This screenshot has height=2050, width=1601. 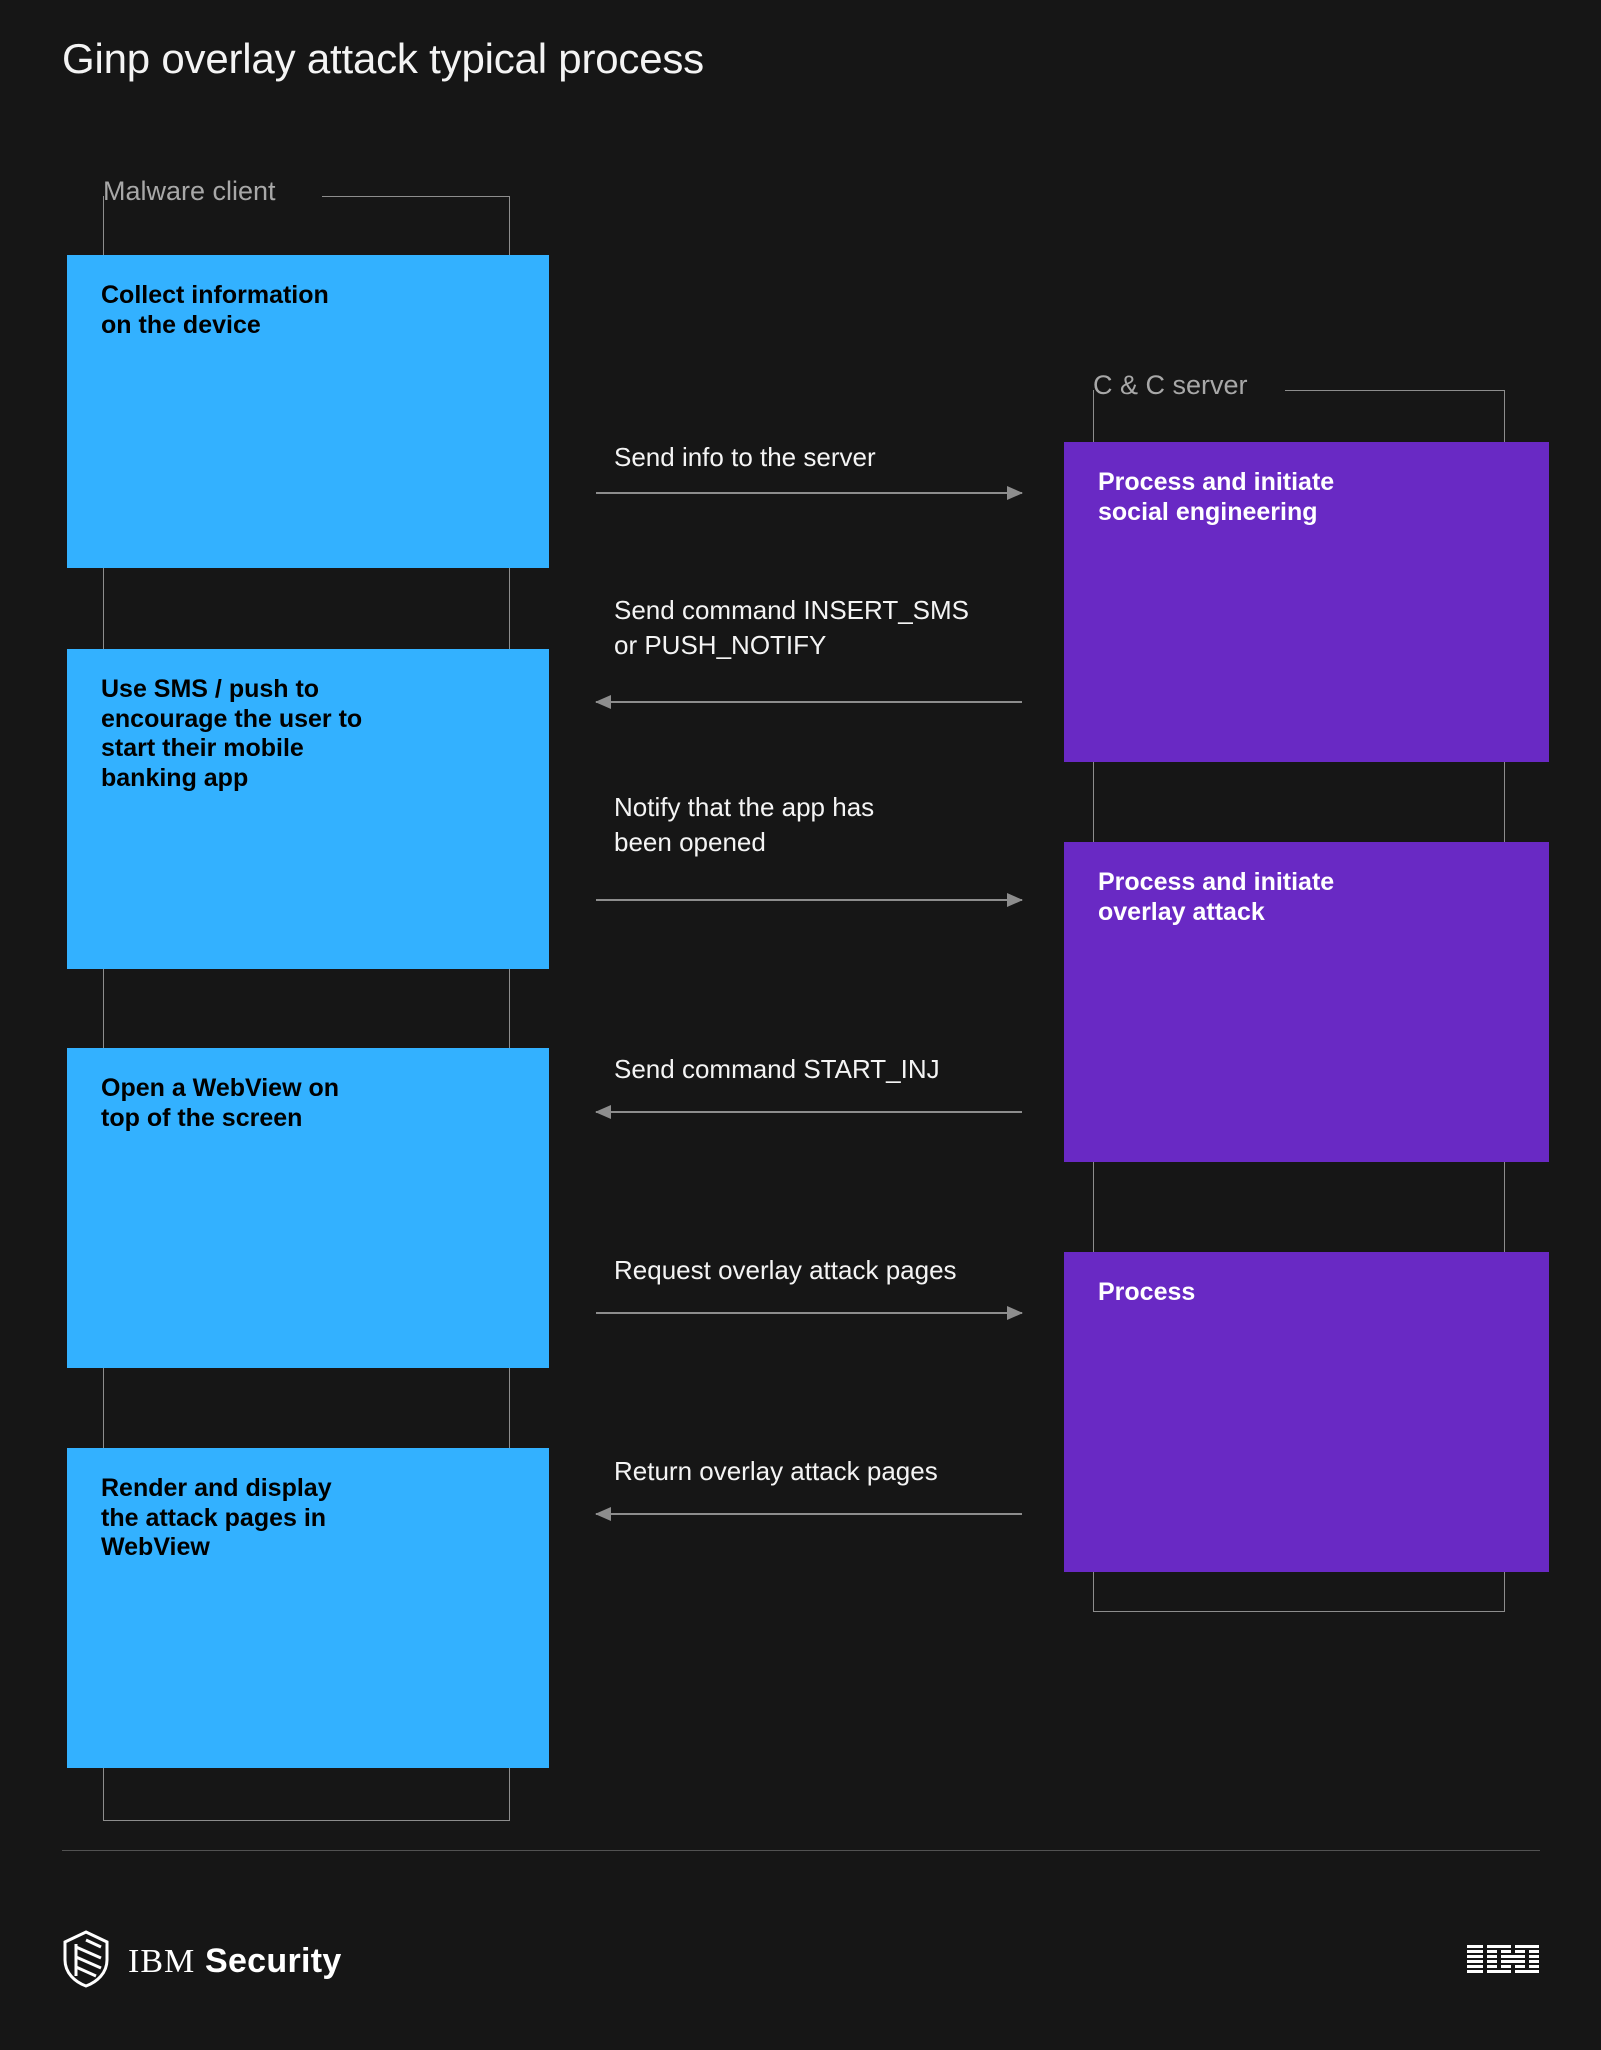 What do you see at coordinates (809, 900) in the screenshot?
I see `message-arrow-notify-app-opened` at bounding box center [809, 900].